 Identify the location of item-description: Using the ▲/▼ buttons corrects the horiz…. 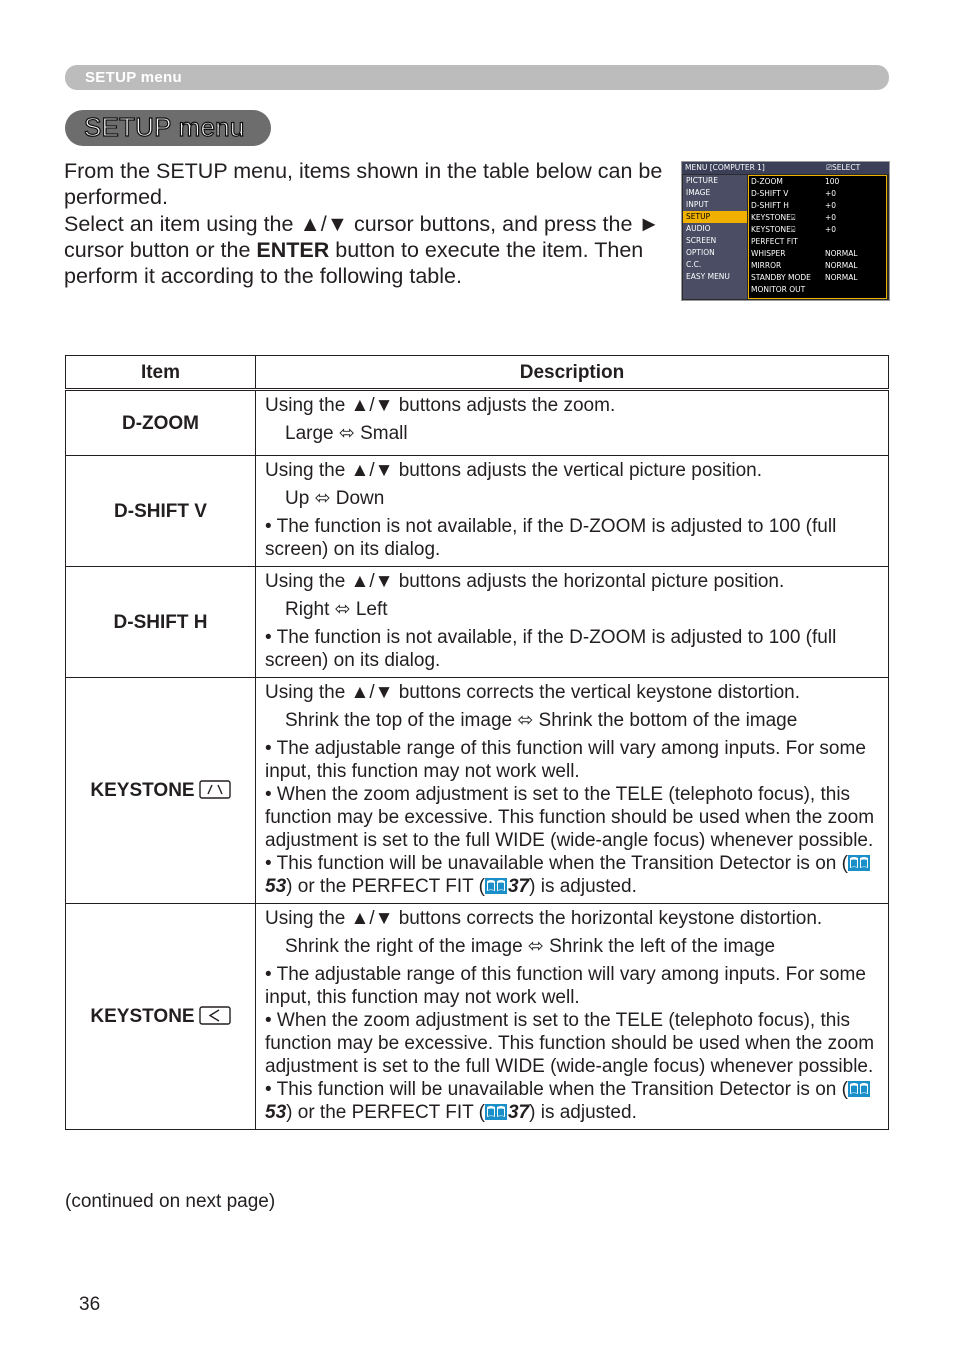
(572, 1016).